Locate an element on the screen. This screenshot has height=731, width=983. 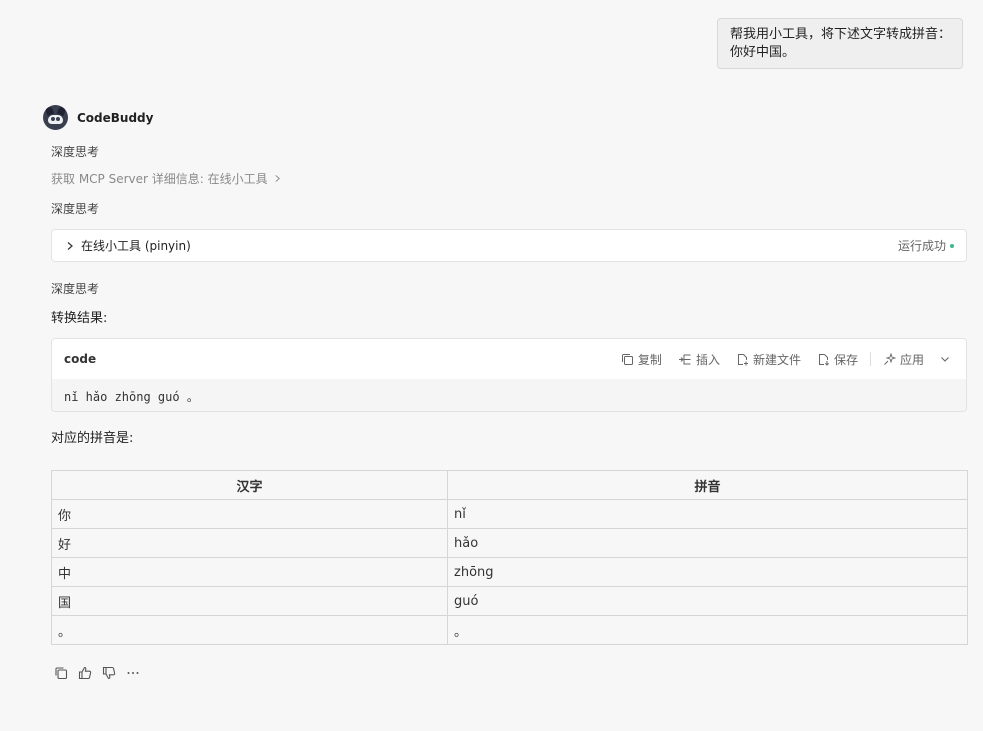
toolbar-divider is located at coordinates (870, 359).